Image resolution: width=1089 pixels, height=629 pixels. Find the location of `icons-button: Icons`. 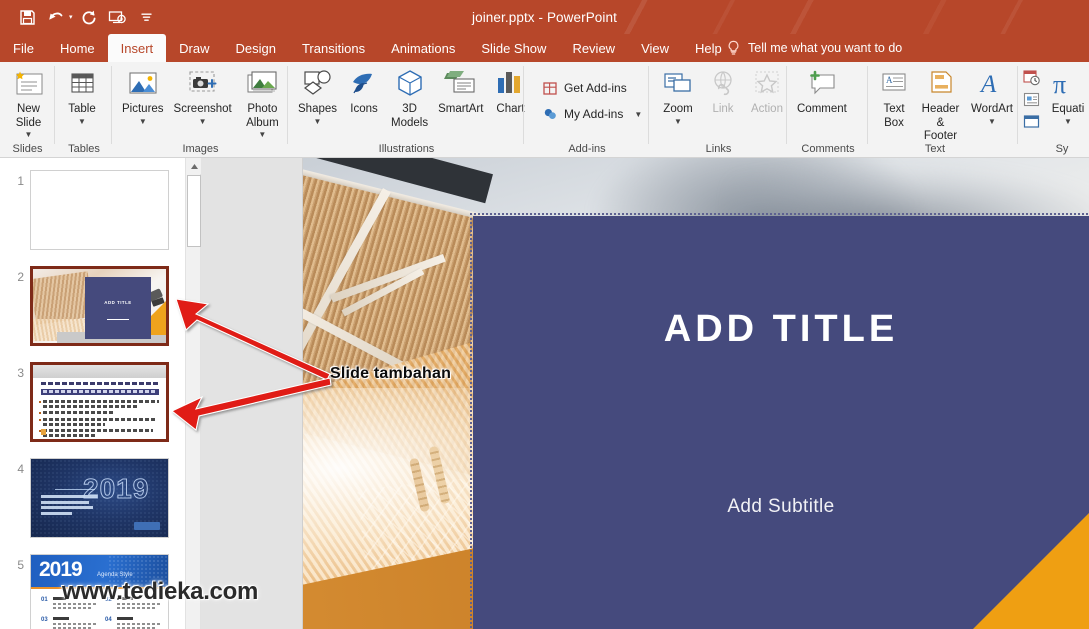

icons-button: Icons is located at coordinates (364, 90).